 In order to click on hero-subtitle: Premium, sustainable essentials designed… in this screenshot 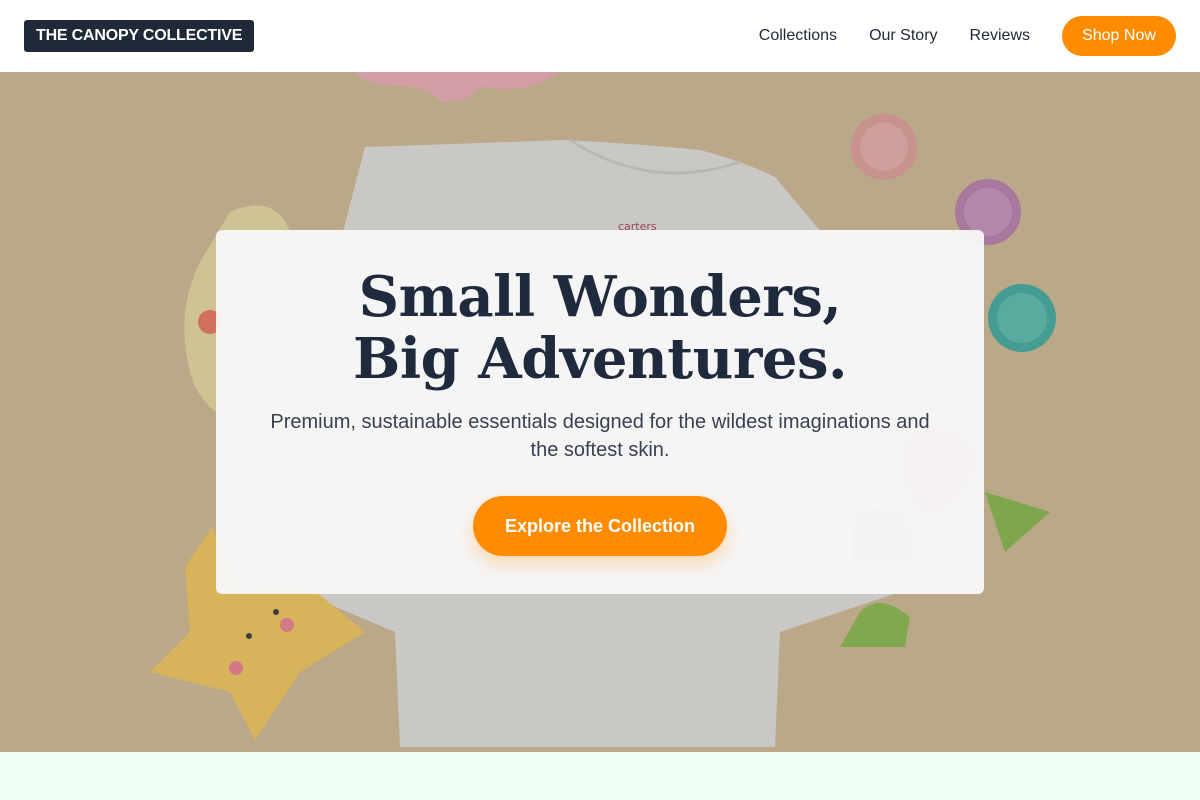, I will do `click(600, 436)`.